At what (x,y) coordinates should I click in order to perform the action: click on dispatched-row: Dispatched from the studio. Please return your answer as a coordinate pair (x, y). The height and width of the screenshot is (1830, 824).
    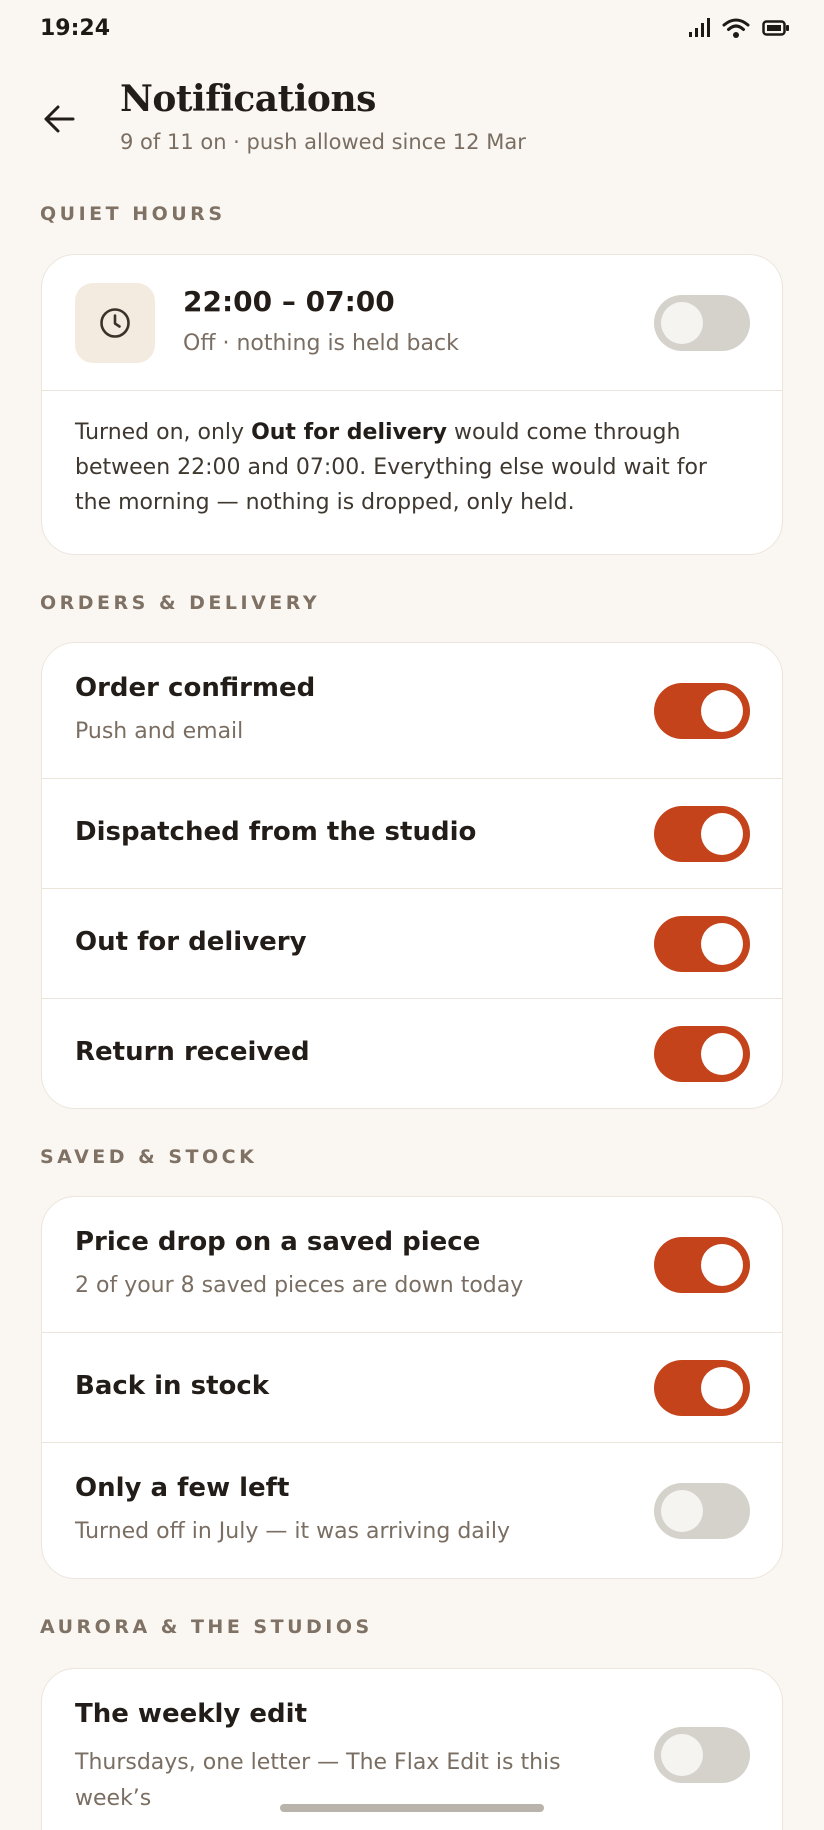
    Looking at the image, I should click on (412, 834).